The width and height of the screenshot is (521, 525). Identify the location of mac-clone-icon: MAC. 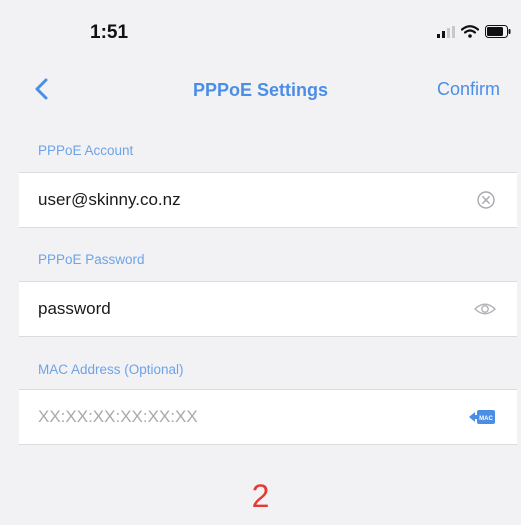
(482, 417).